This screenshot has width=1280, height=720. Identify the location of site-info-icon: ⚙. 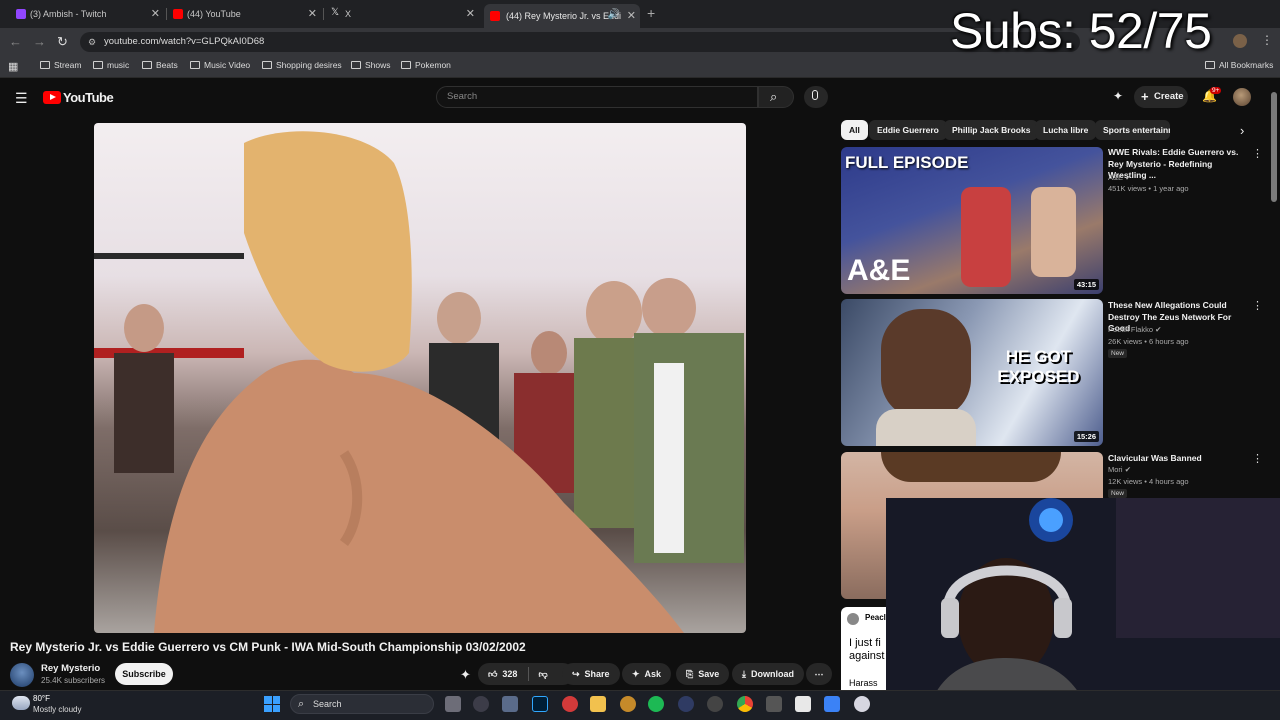
(92, 42).